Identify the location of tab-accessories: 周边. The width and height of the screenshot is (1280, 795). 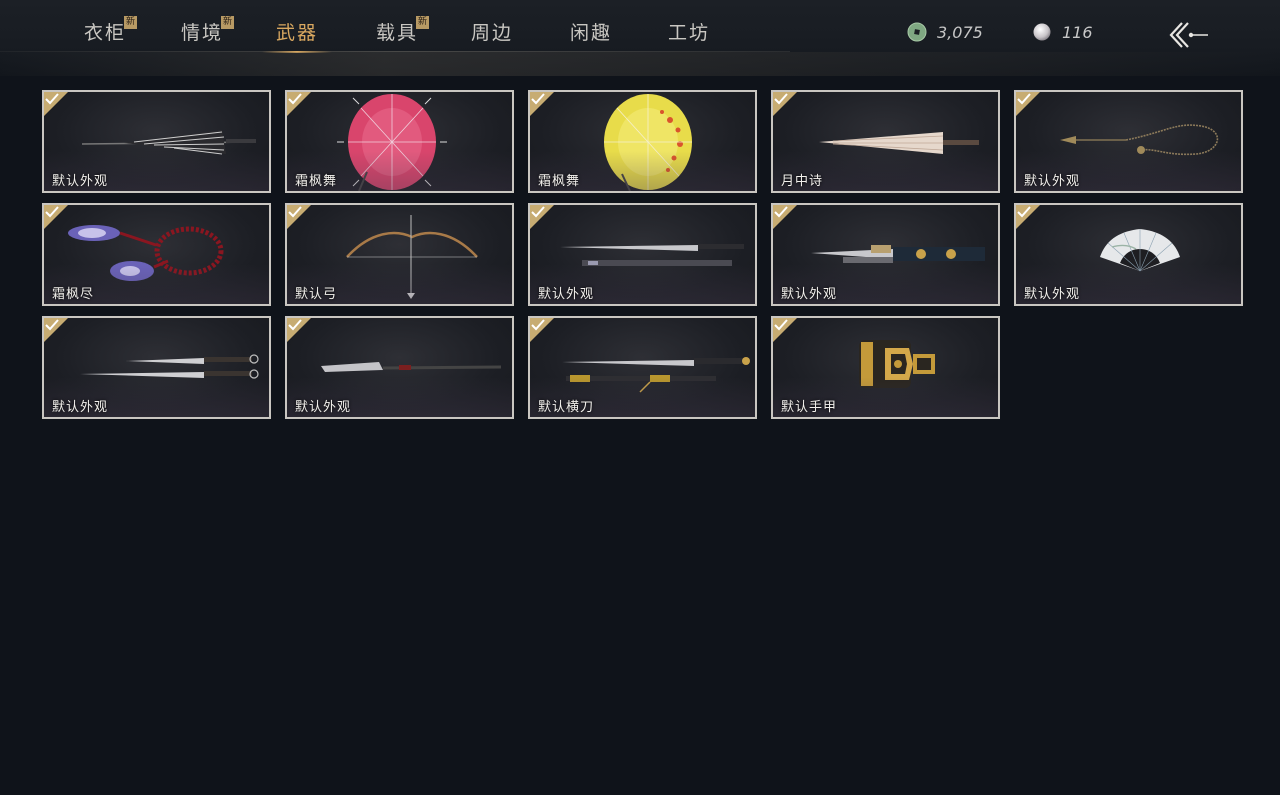
(492, 35).